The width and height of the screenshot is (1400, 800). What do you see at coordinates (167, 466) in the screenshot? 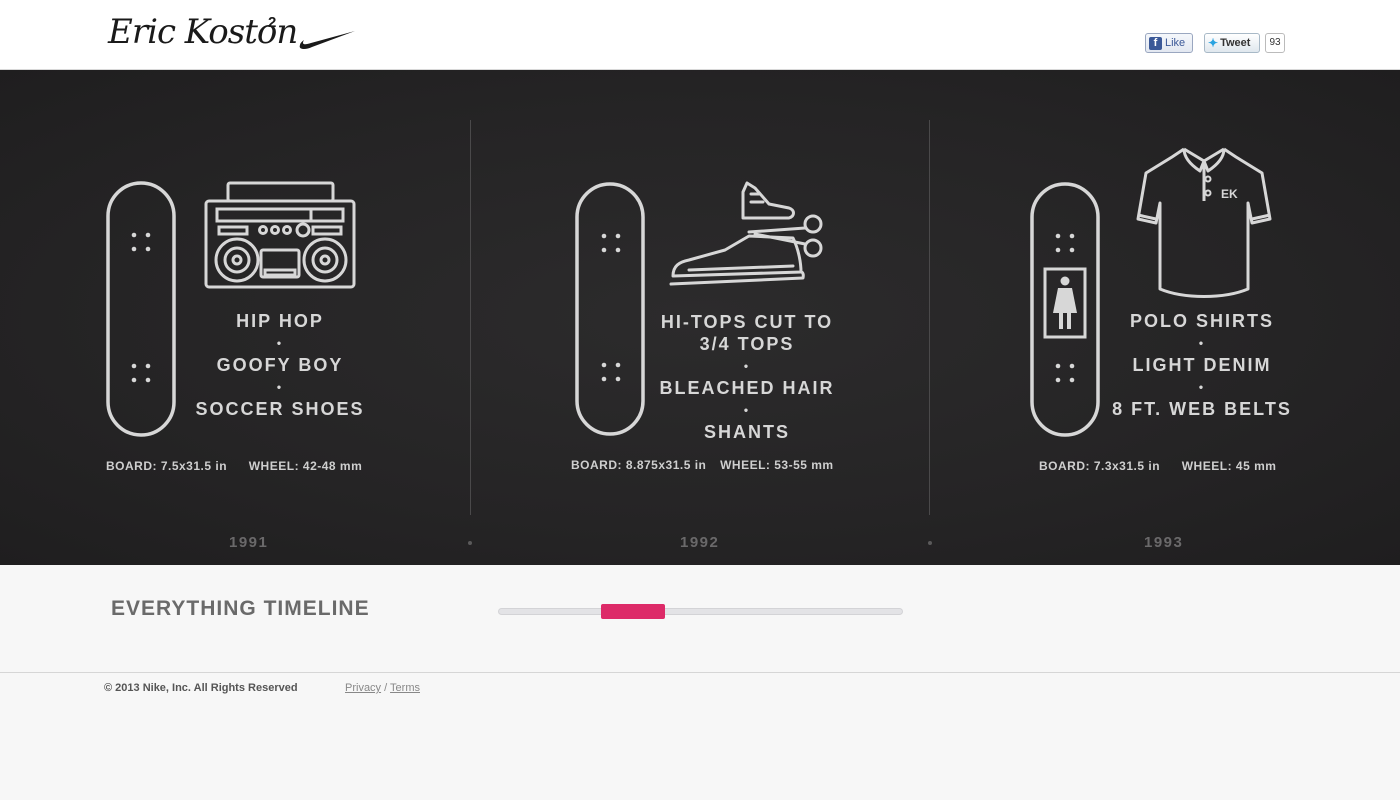
I see `board-size: BOARD: 7.5x31.5 in` at bounding box center [167, 466].